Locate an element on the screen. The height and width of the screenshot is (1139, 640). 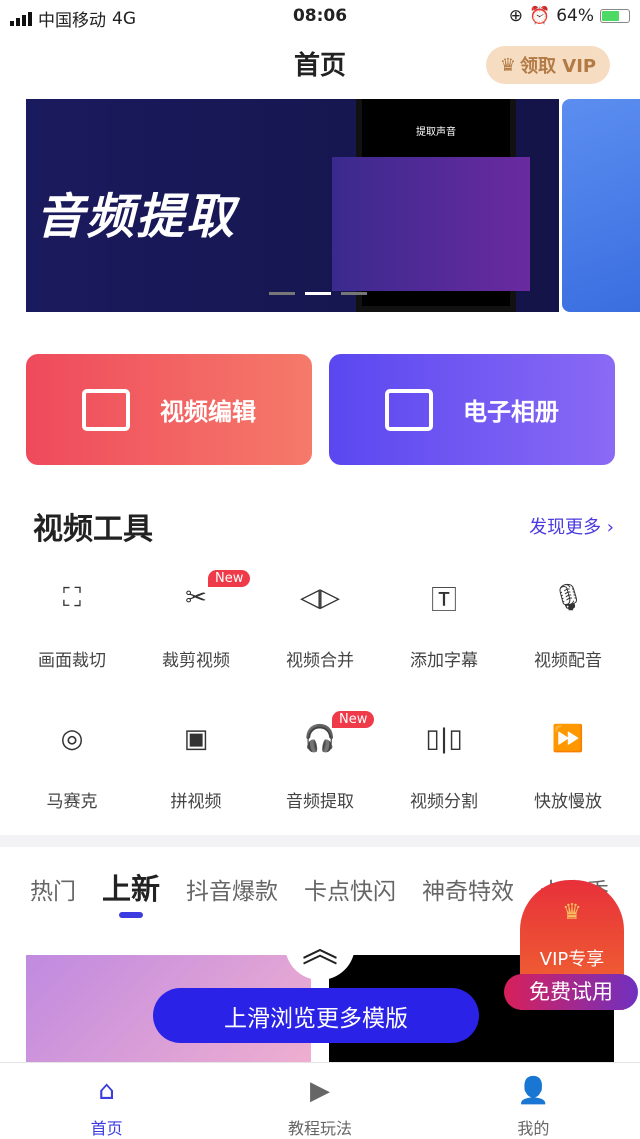
battery-percent: 64% is located at coordinates (575, 16).